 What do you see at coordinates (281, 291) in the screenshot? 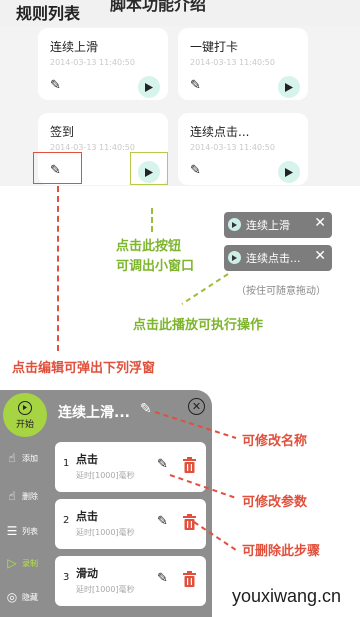
I see `annotation-drag-hint: （按住可随意拖动）` at bounding box center [281, 291].